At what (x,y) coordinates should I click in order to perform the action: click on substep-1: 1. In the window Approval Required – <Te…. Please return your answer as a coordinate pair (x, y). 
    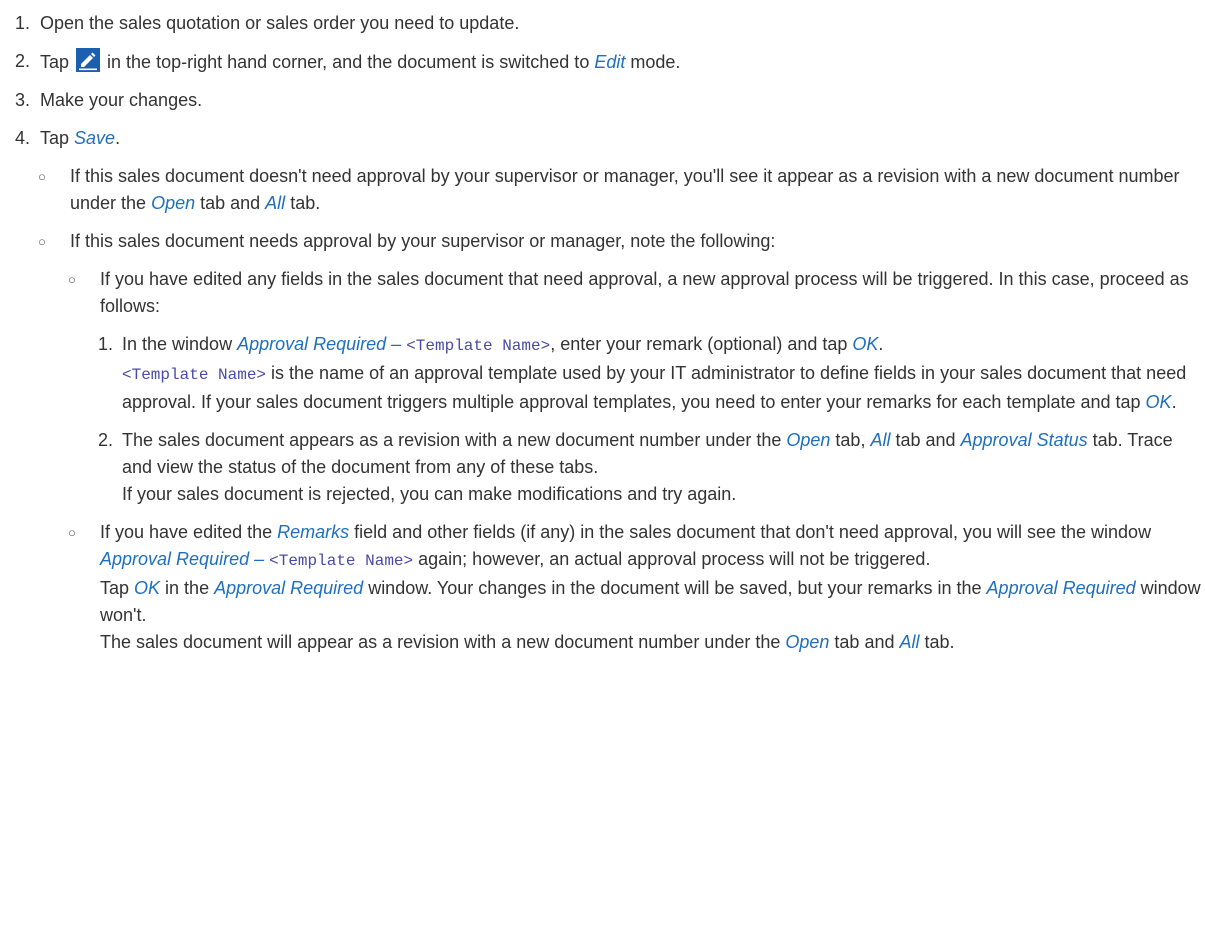
    Looking at the image, I should click on (602, 373).